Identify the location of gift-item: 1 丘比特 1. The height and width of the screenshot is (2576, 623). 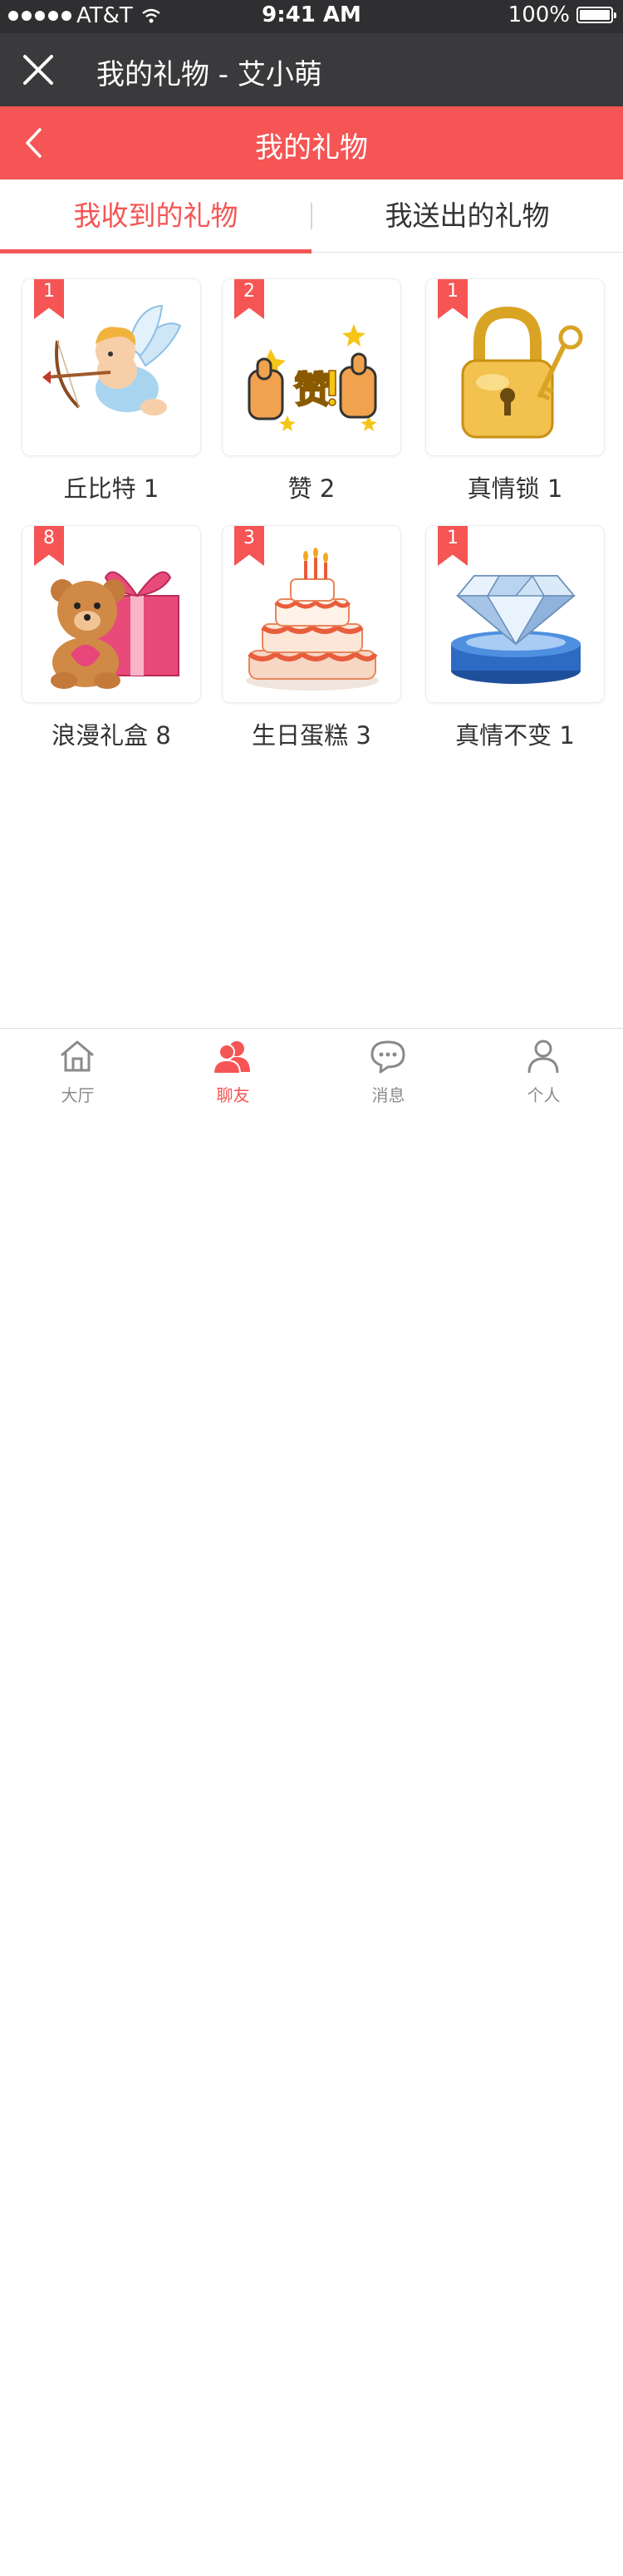
(111, 391).